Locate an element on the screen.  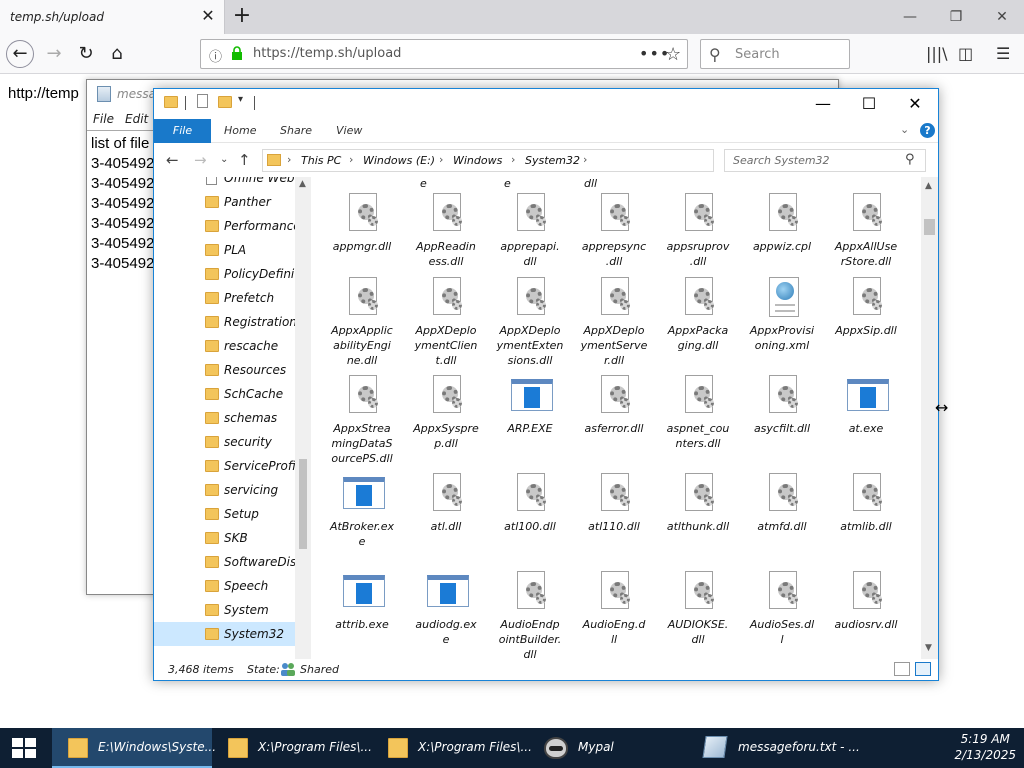
nav-item: SchCache is located at coordinates (224, 394).